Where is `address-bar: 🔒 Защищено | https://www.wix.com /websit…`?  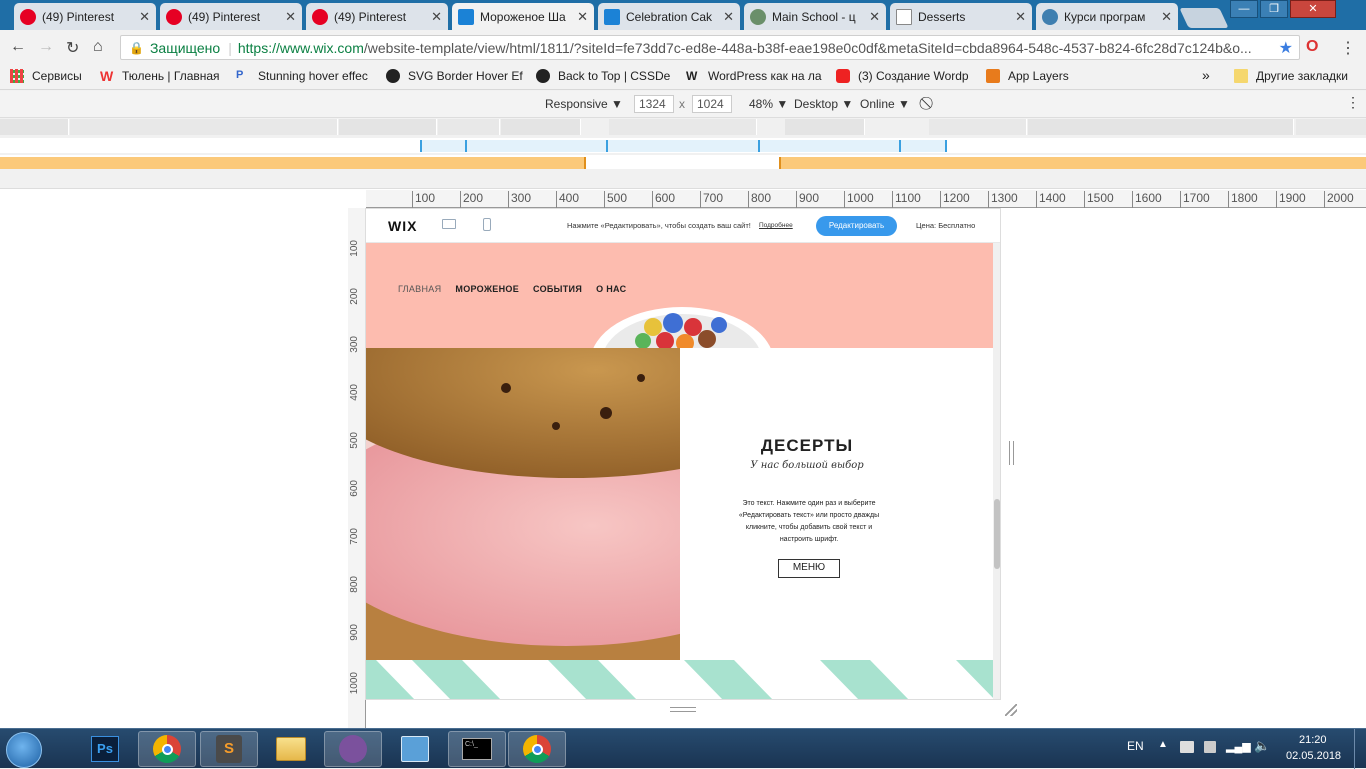
address-bar: 🔒 Защищено | https://www.wix.com /websit… is located at coordinates (710, 47).